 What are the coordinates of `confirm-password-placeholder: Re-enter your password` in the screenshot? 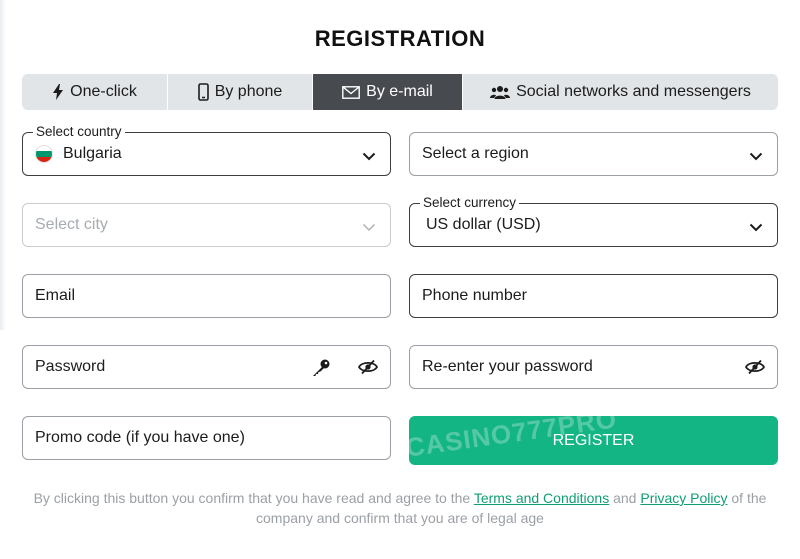 It's located at (507, 366).